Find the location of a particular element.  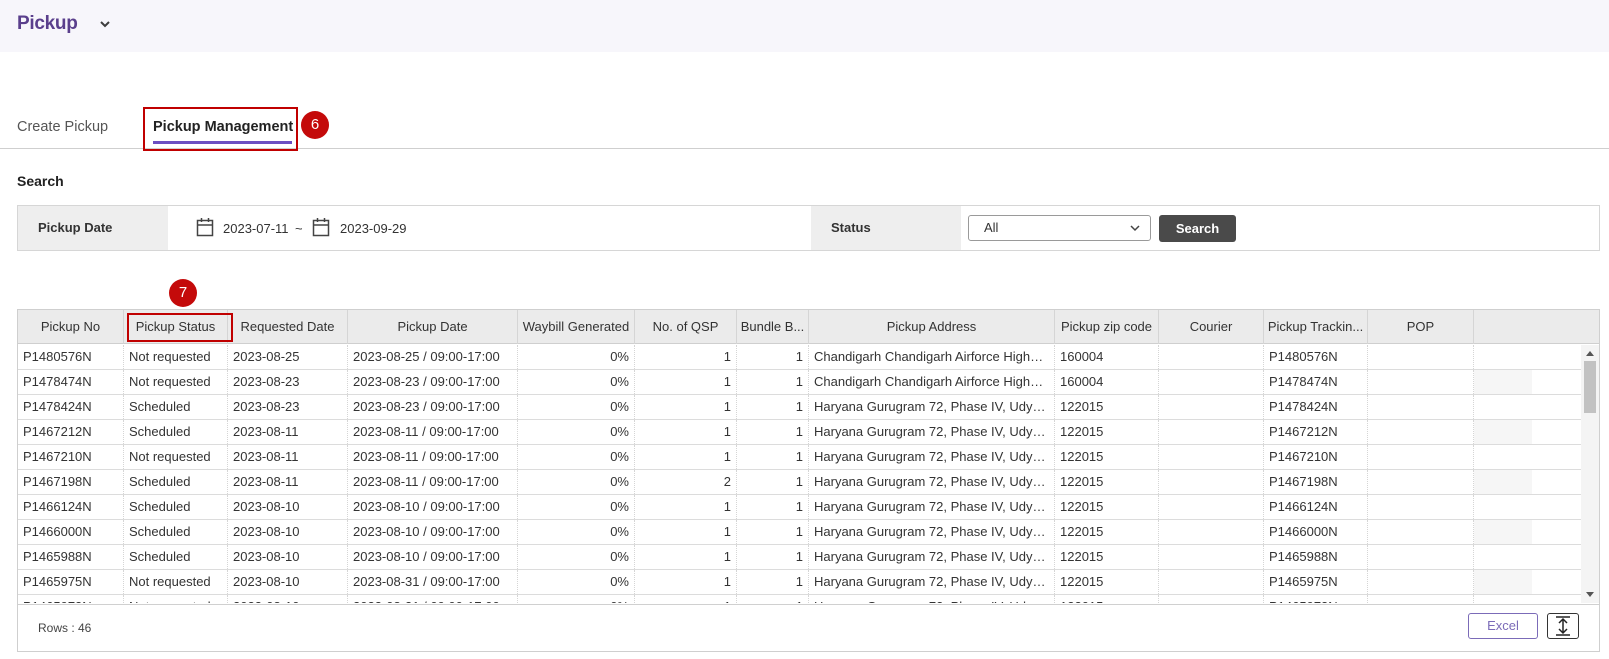

cell-pickup-date: 2023-08-31 / 09:00-17:00 is located at coordinates (433, 599).